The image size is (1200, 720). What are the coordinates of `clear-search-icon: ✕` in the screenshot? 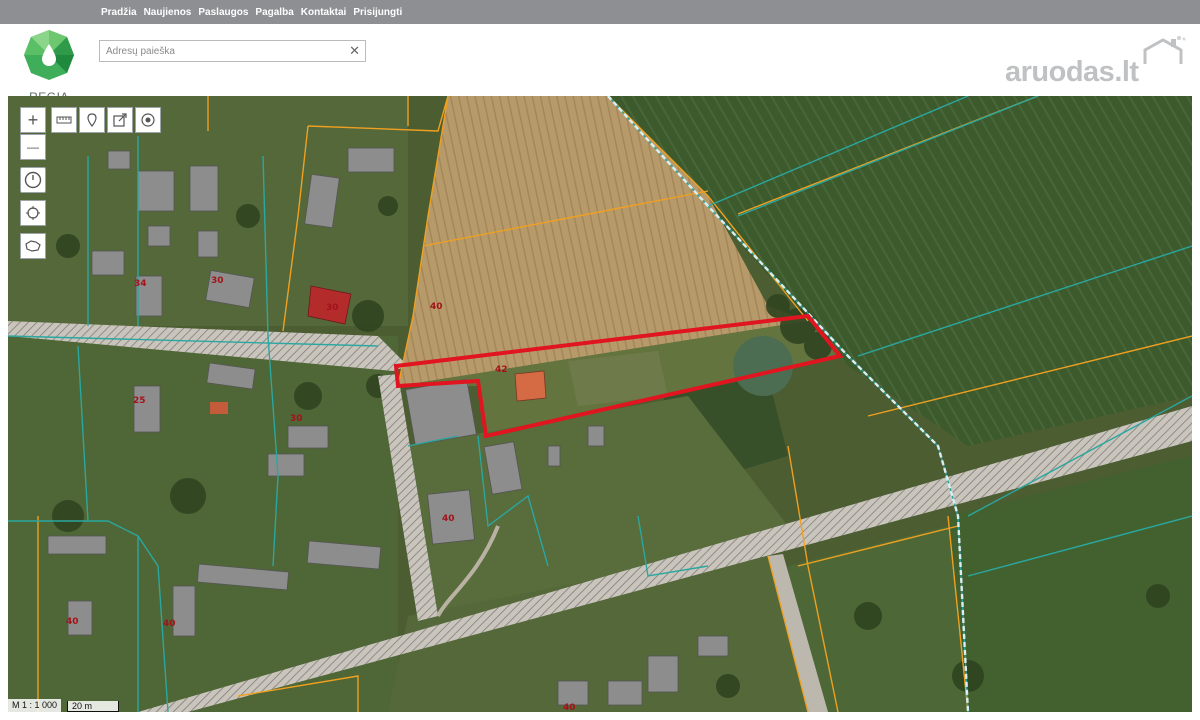 It's located at (354, 51).